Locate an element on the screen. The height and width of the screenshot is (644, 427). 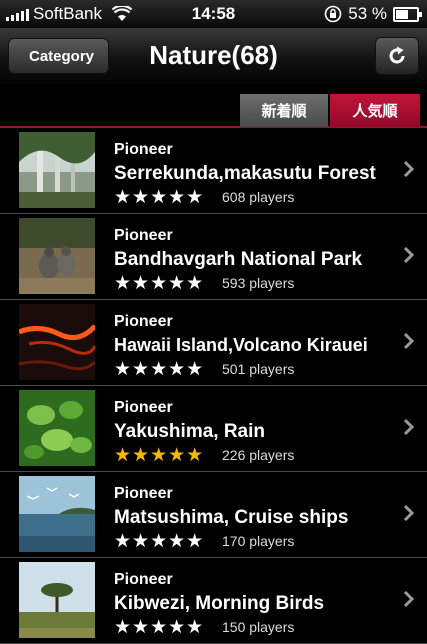
page-title: Nature(68) is located at coordinates (213, 55).